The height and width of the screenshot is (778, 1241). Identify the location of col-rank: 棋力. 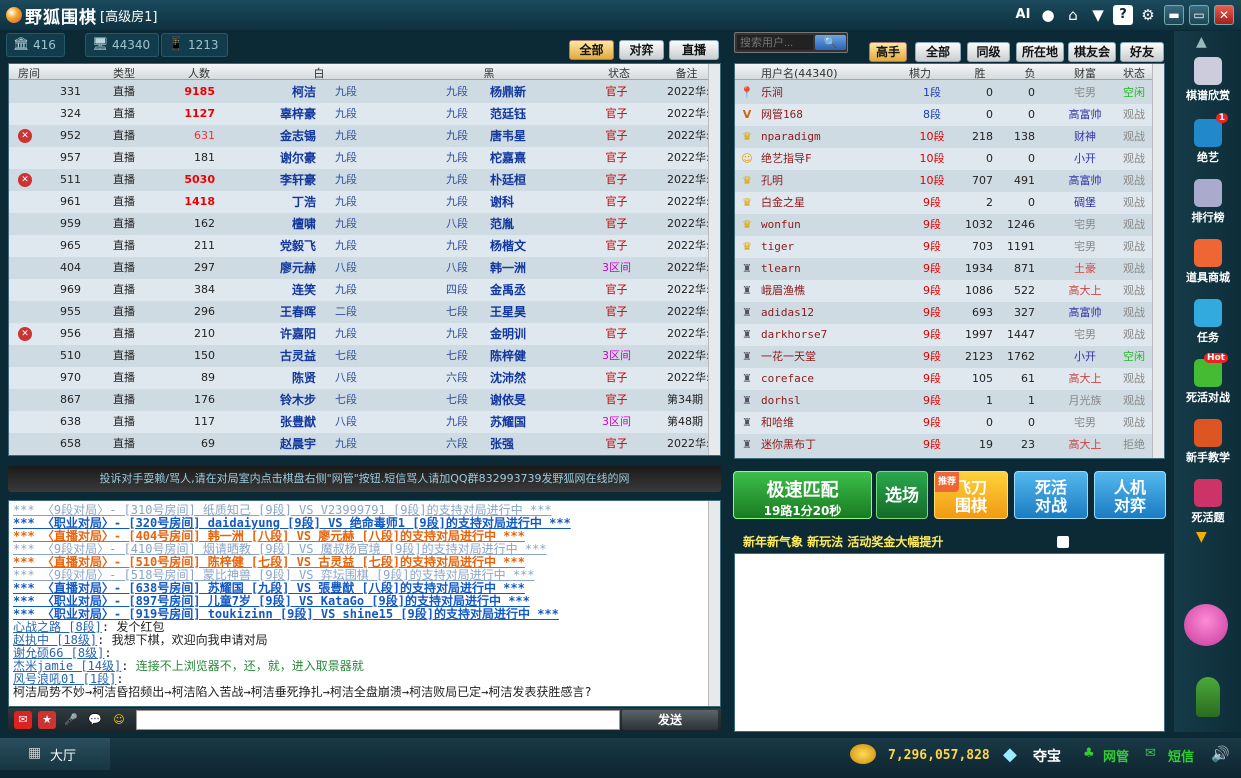
(920, 73).